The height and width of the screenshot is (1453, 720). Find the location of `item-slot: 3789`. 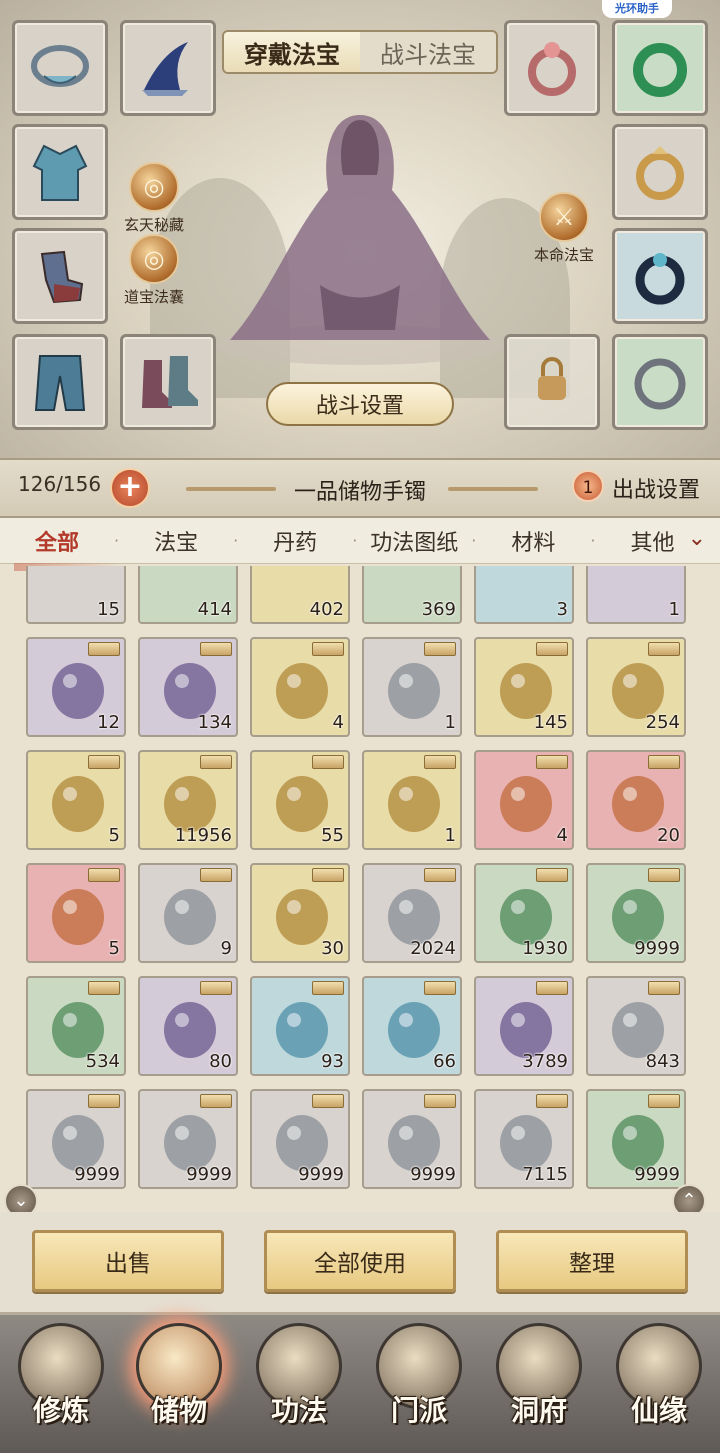

item-slot: 3789 is located at coordinates (524, 1026).